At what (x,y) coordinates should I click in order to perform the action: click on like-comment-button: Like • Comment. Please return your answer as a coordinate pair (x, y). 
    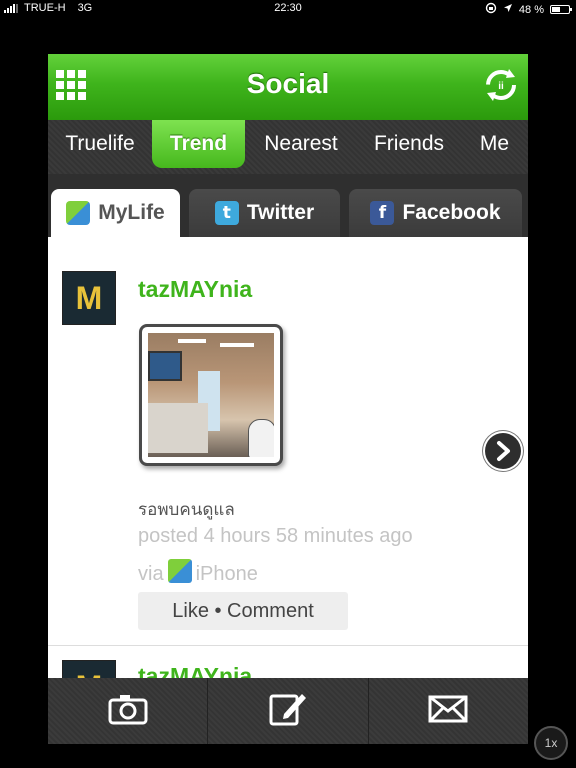
    Looking at the image, I should click on (243, 611).